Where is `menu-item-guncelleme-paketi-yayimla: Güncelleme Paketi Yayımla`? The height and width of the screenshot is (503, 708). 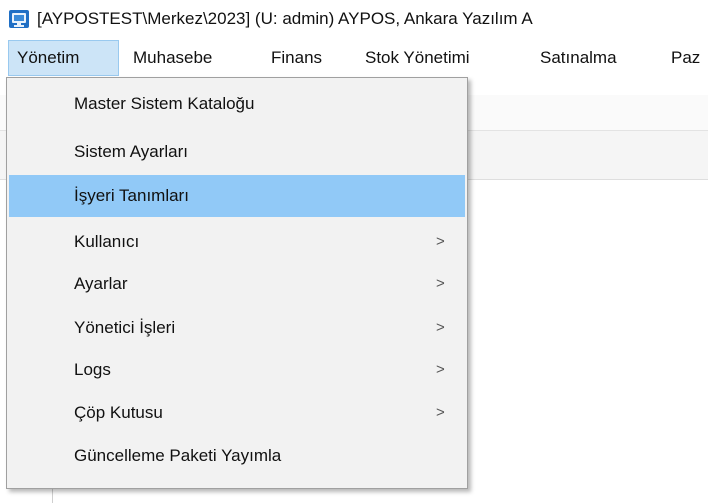 menu-item-guncelleme-paketi-yayimla: Güncelleme Paketi Yayımla is located at coordinates (237, 456).